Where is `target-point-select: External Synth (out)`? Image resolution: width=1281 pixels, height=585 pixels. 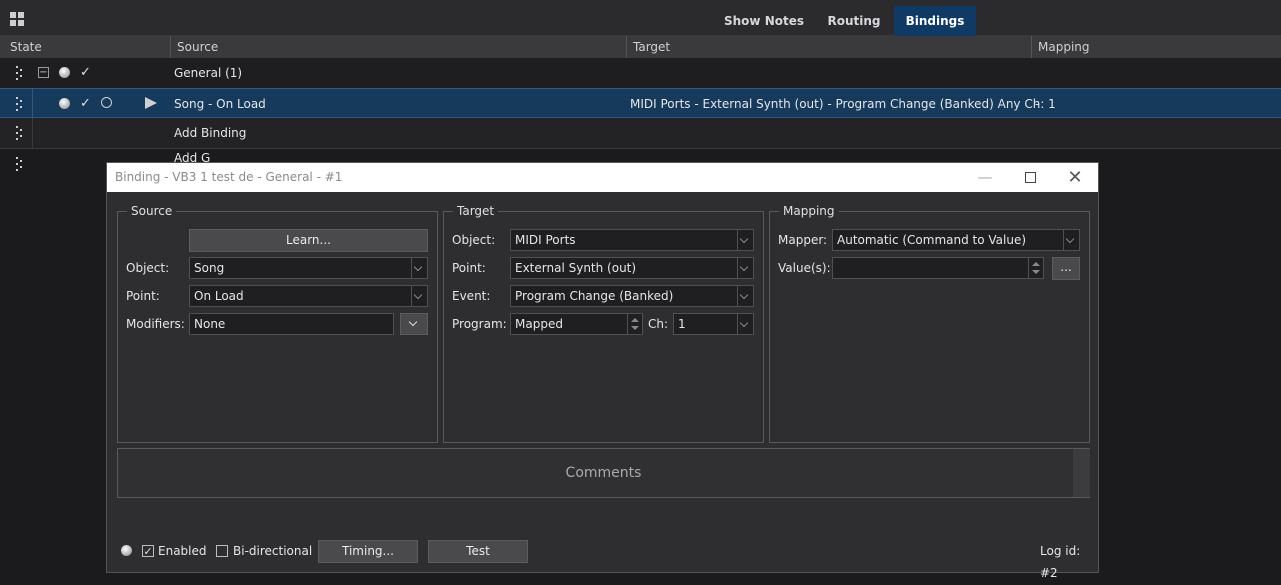 target-point-select: External Synth (out) is located at coordinates (632, 268).